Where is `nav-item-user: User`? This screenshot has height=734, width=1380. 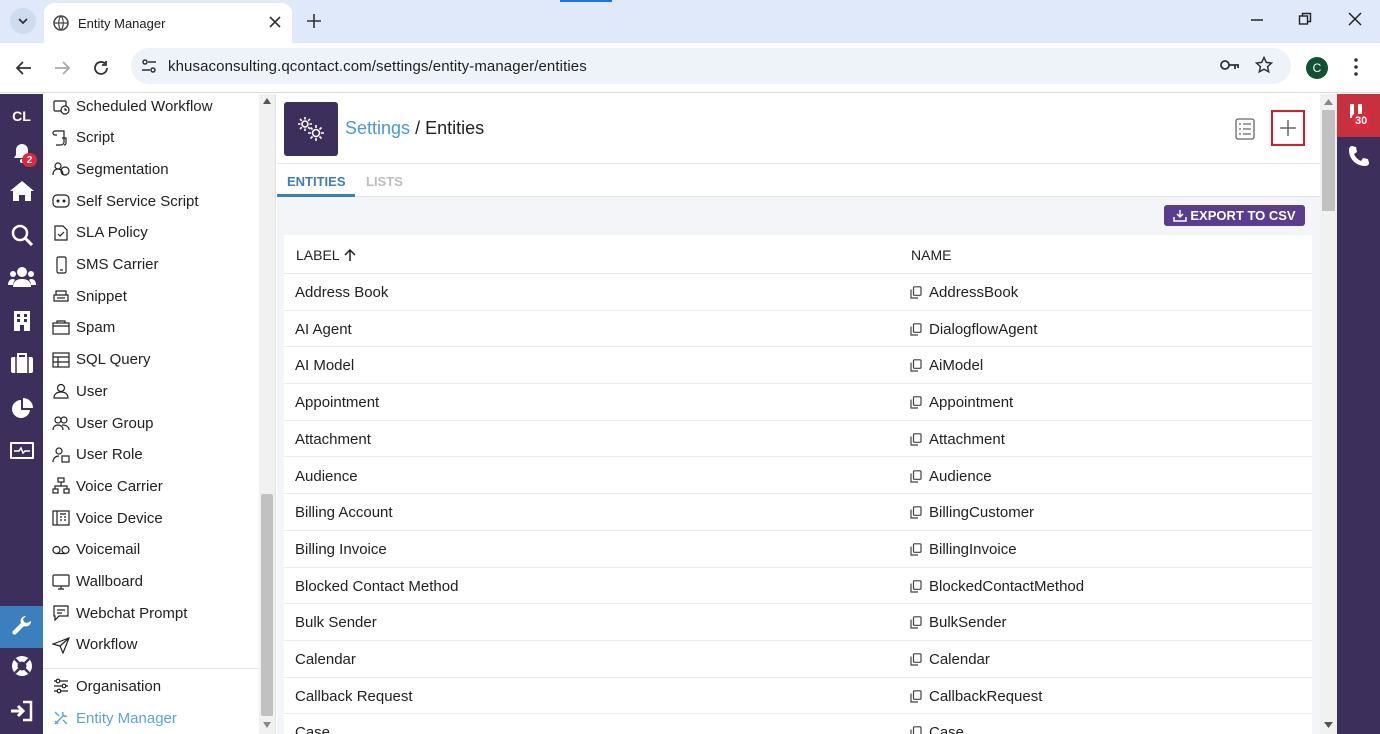 nav-item-user: User is located at coordinates (80, 391).